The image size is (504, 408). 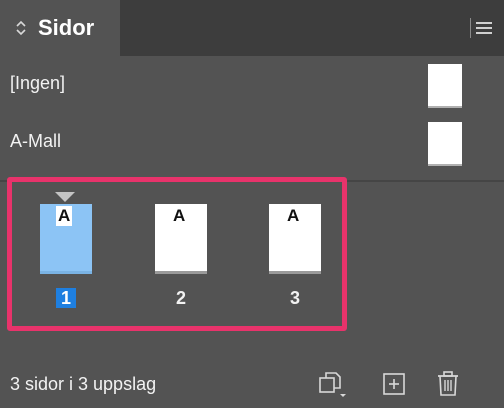 What do you see at coordinates (394, 384) in the screenshot?
I see `new-page-icon` at bounding box center [394, 384].